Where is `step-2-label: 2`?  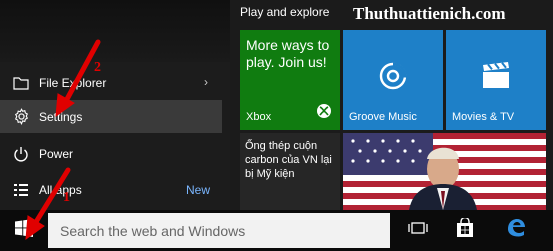
step-2-label: 2 is located at coordinates (97, 67).